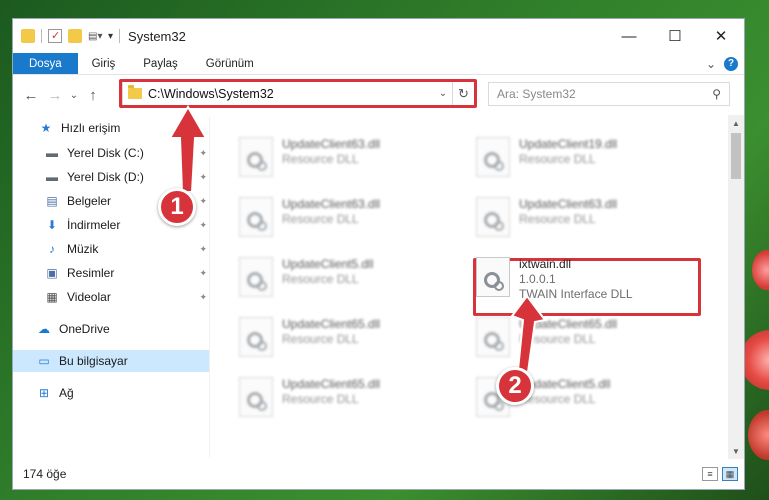 The height and width of the screenshot is (500, 769). Describe the element at coordinates (736, 123) in the screenshot. I see `scroll-up-icon: ▲` at that location.